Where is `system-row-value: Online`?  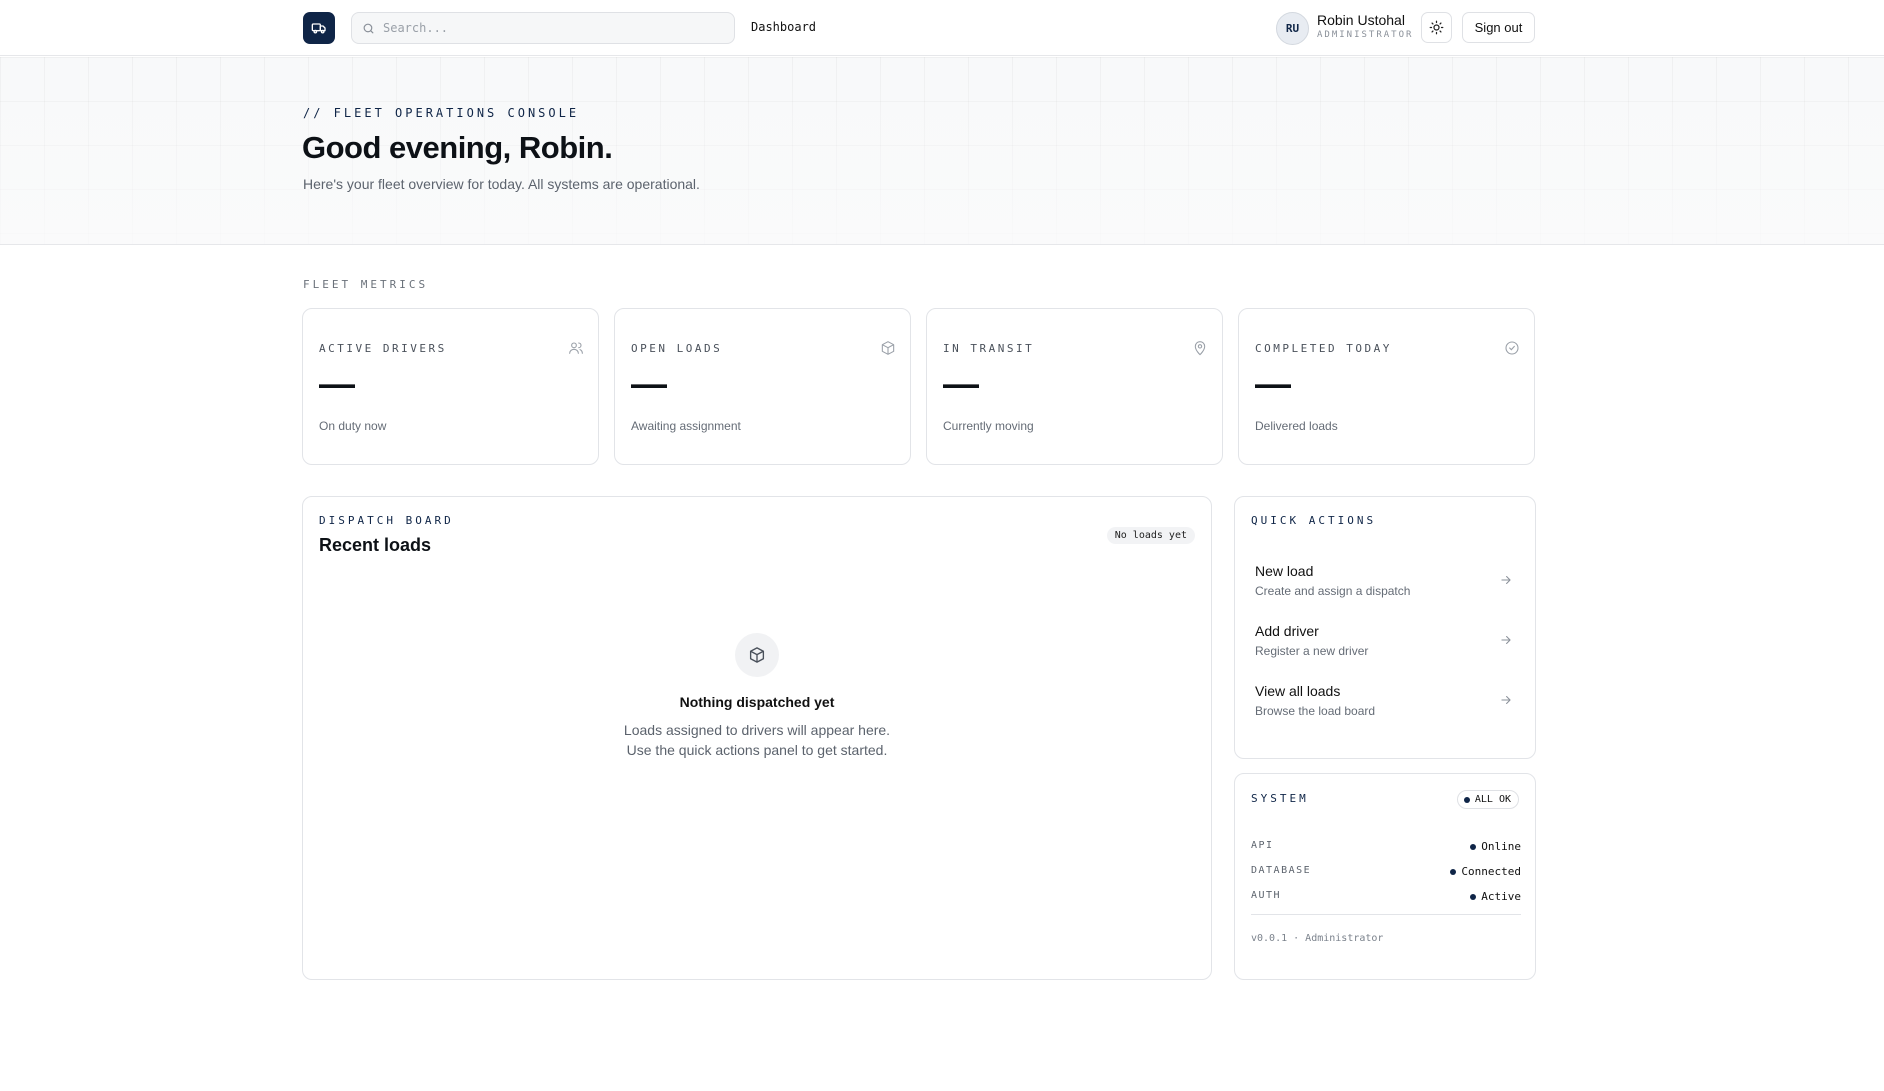
system-row-value: Online is located at coordinates (1495, 846).